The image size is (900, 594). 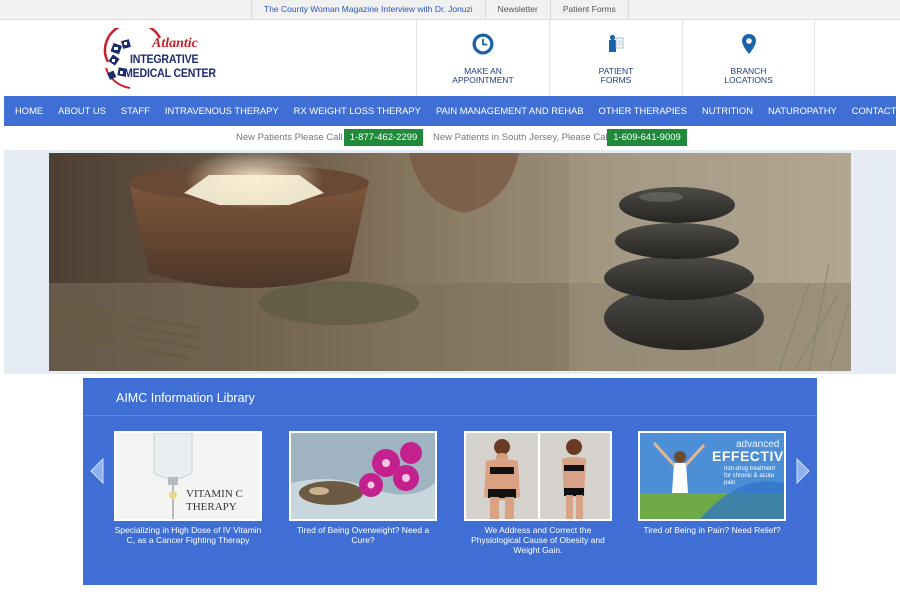 I want to click on logo-line-1: INTEGRATIVE, so click(x=164, y=60).